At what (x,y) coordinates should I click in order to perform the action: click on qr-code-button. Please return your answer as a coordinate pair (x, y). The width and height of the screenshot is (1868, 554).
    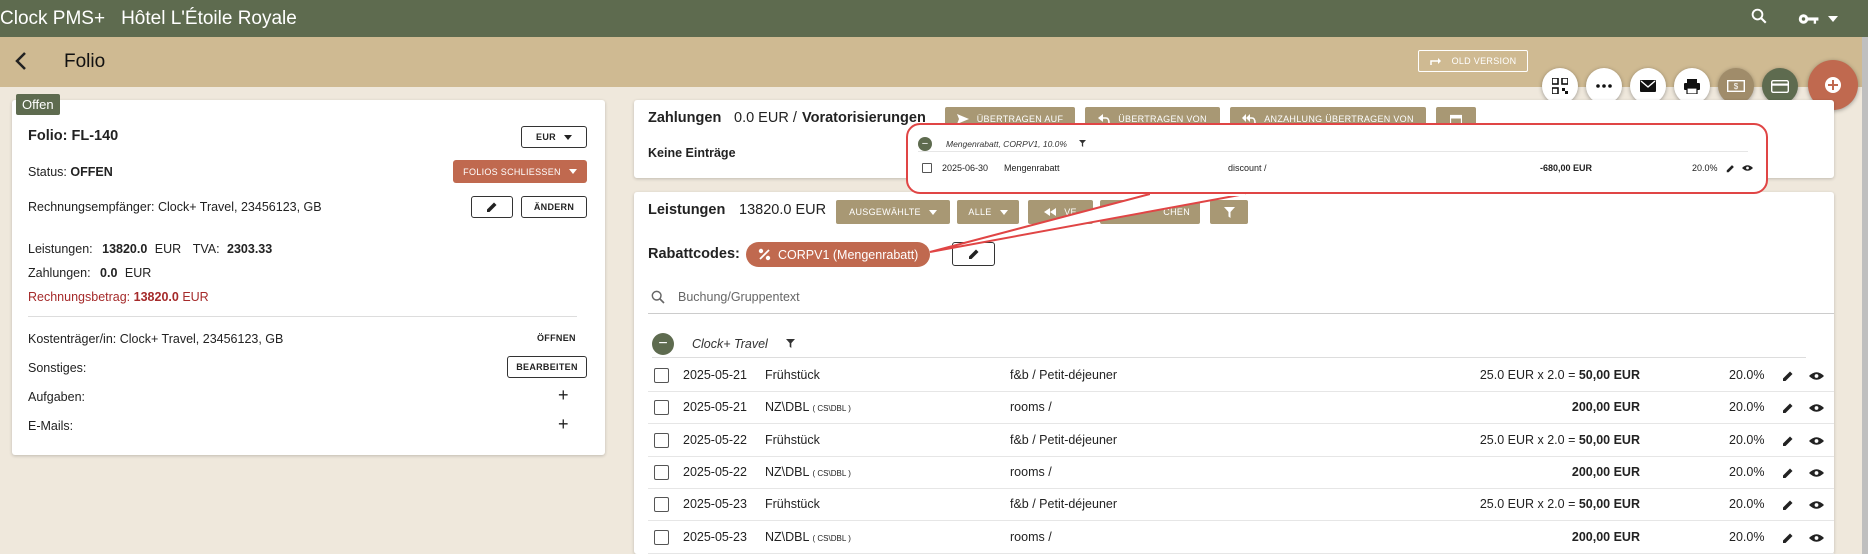
    Looking at the image, I should click on (1560, 86).